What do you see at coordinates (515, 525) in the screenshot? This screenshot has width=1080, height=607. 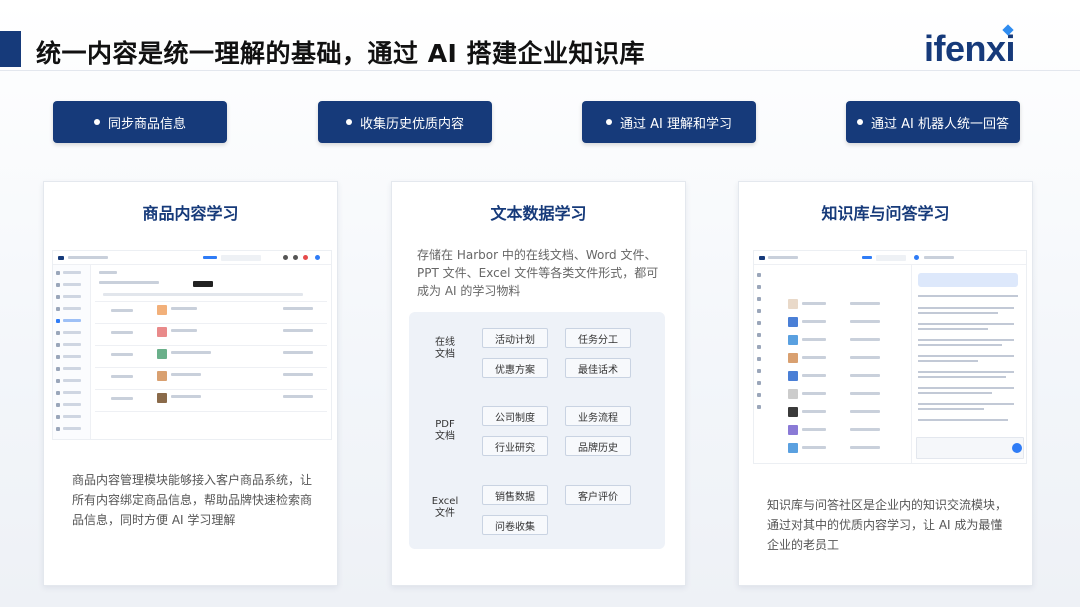 I see `chip: 问卷收集` at bounding box center [515, 525].